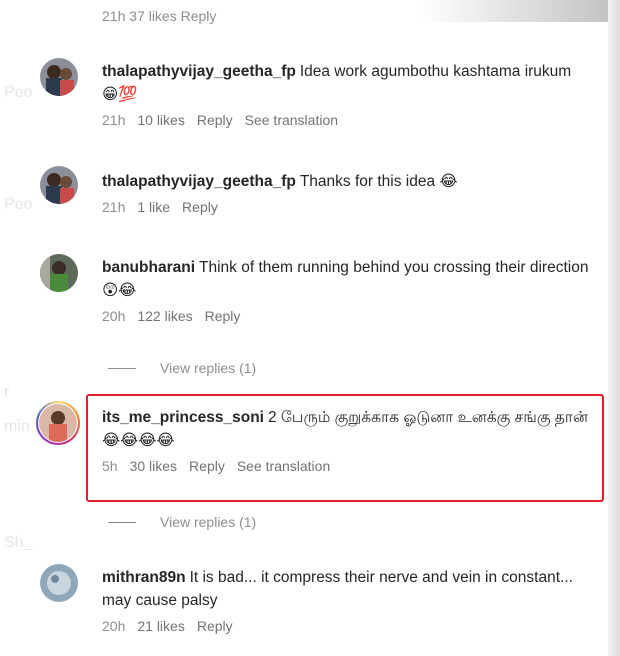  What do you see at coordinates (183, 417) in the screenshot?
I see `comment-username: its_me_princess_soni` at bounding box center [183, 417].